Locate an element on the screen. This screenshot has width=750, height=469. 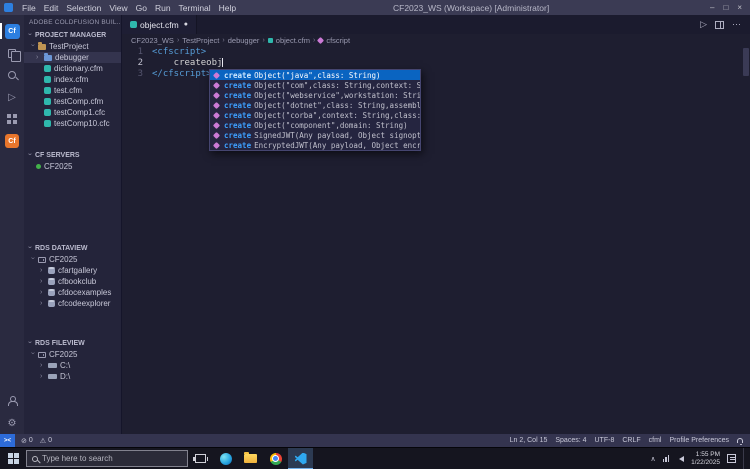
drive-item-c: › C:\ is located at coordinates (72, 365).